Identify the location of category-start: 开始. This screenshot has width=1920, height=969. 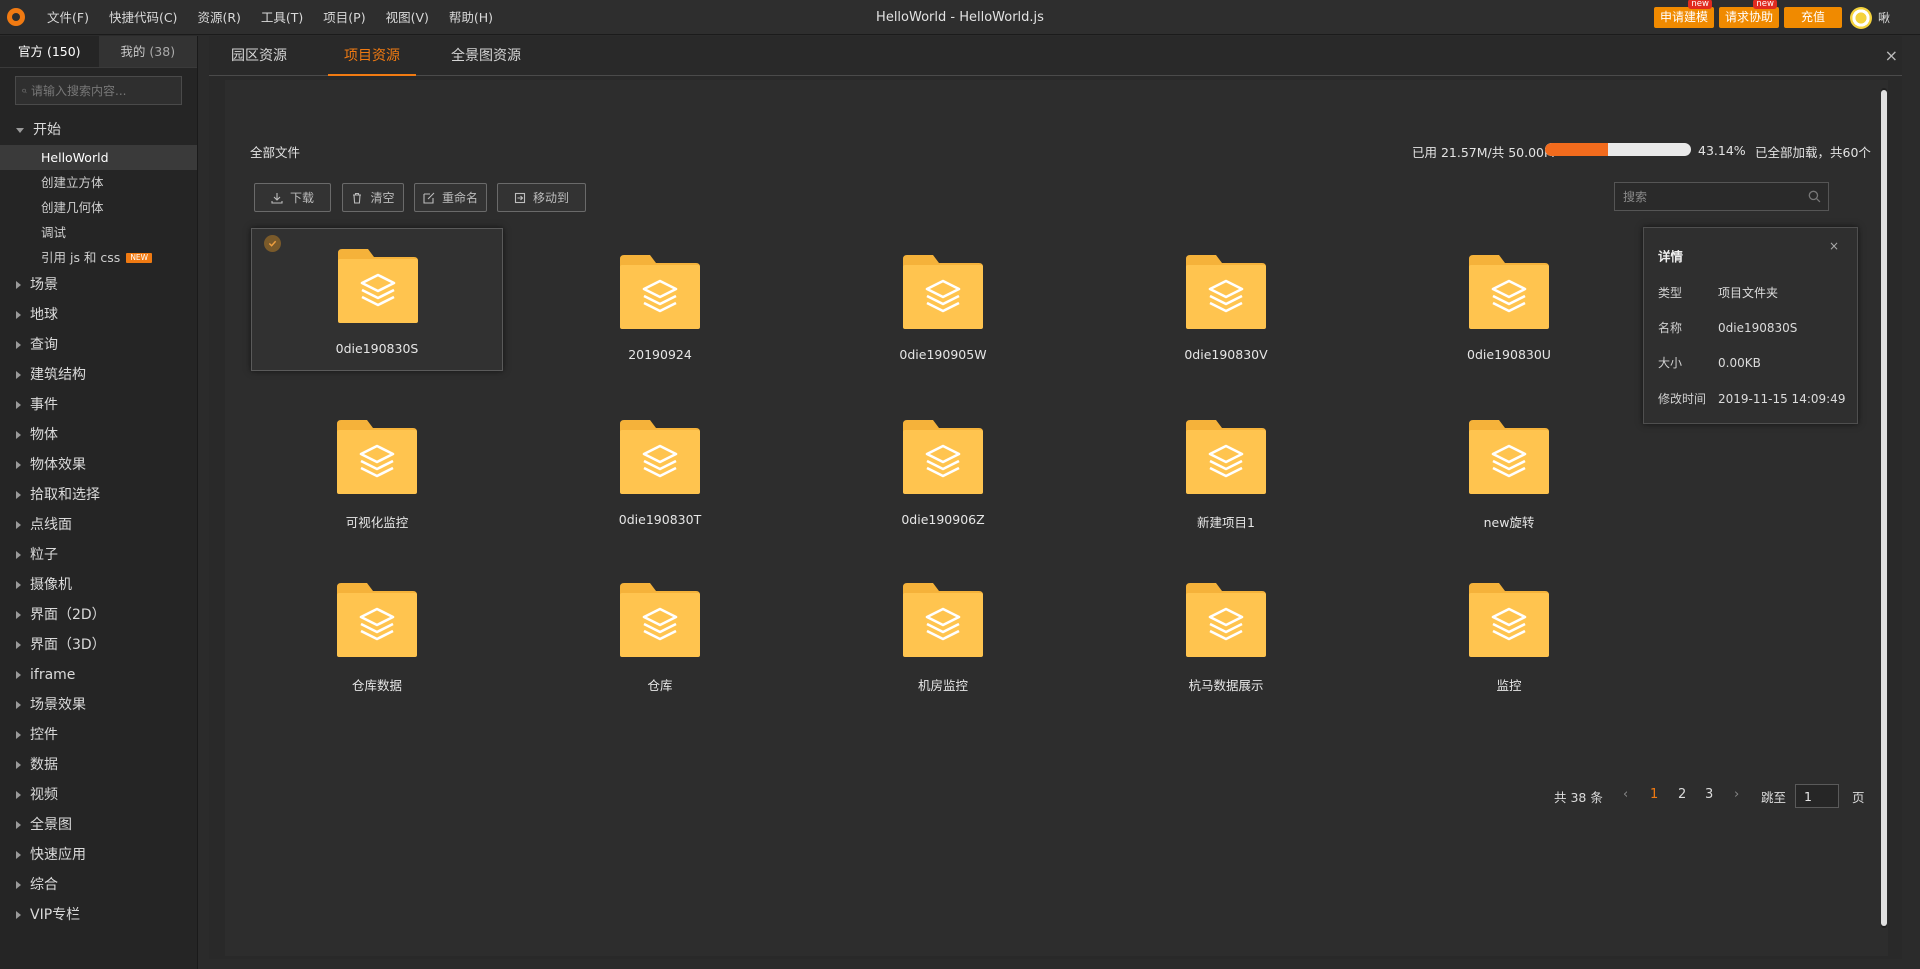
(98, 130).